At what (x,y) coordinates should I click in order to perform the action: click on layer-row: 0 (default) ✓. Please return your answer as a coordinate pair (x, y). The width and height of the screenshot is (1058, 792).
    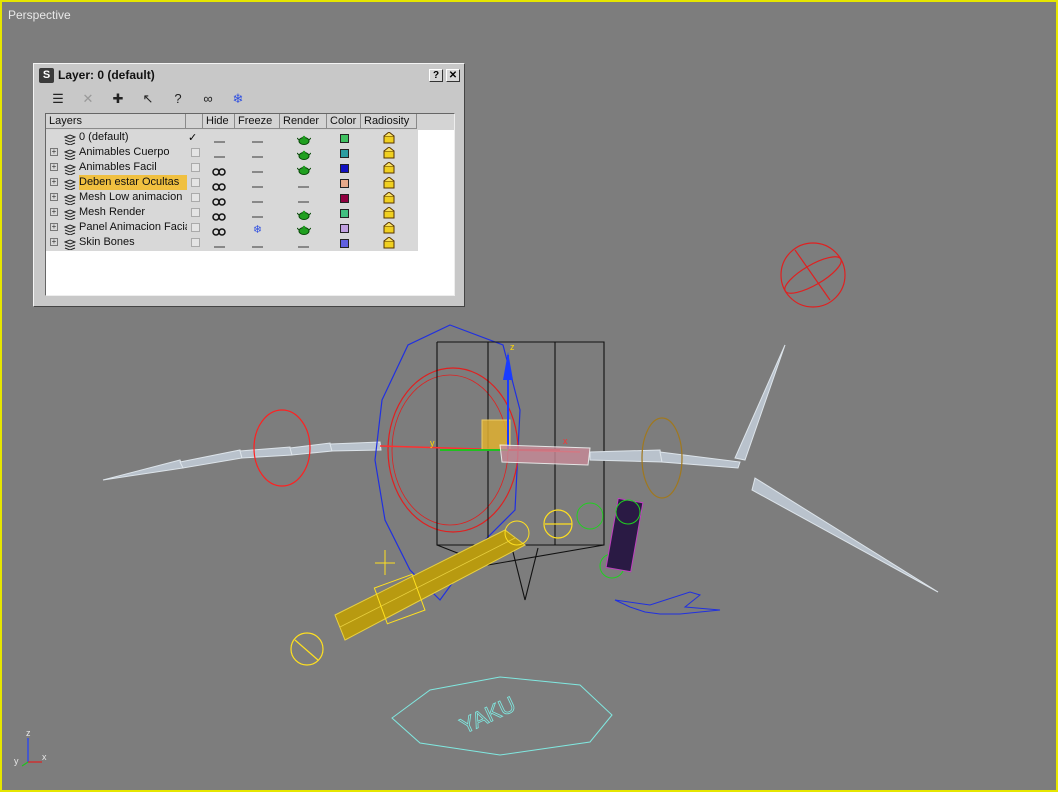
    Looking at the image, I should click on (232, 138).